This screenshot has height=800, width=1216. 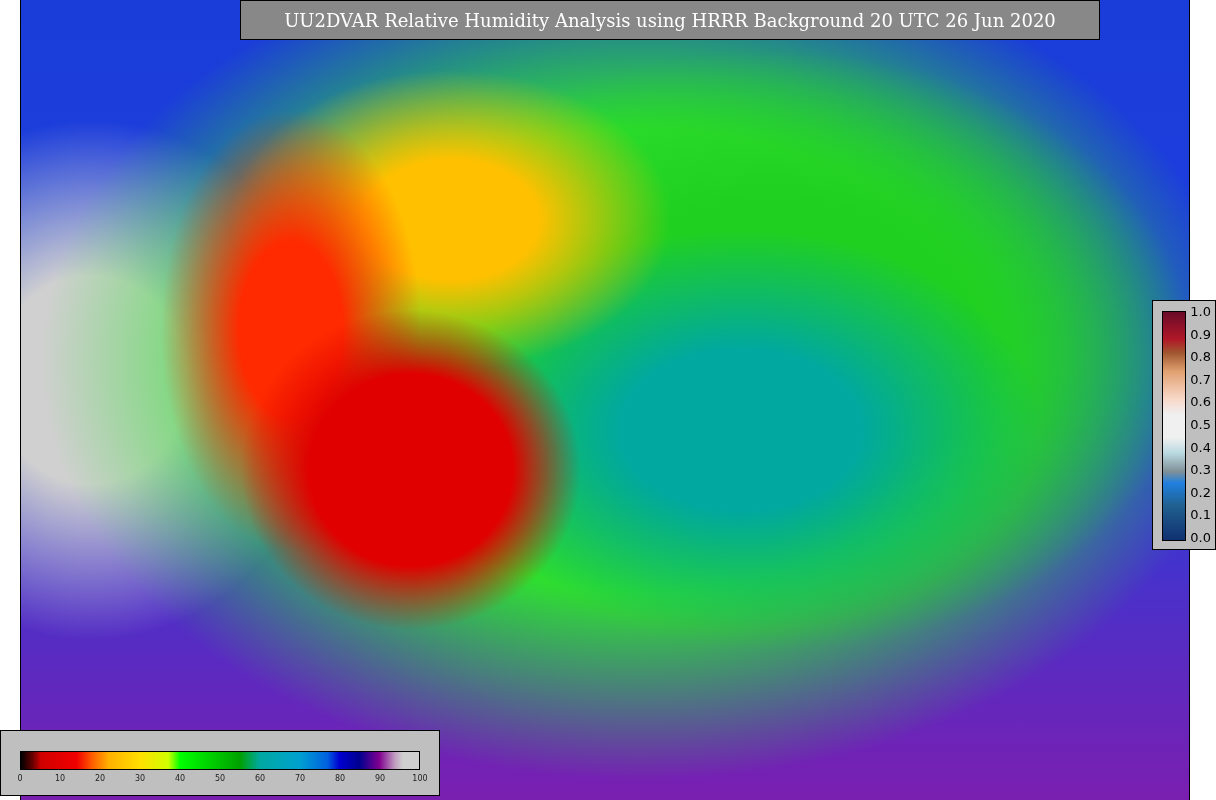 I want to click on colorbar-tick-label: 70, so click(x=300, y=778).